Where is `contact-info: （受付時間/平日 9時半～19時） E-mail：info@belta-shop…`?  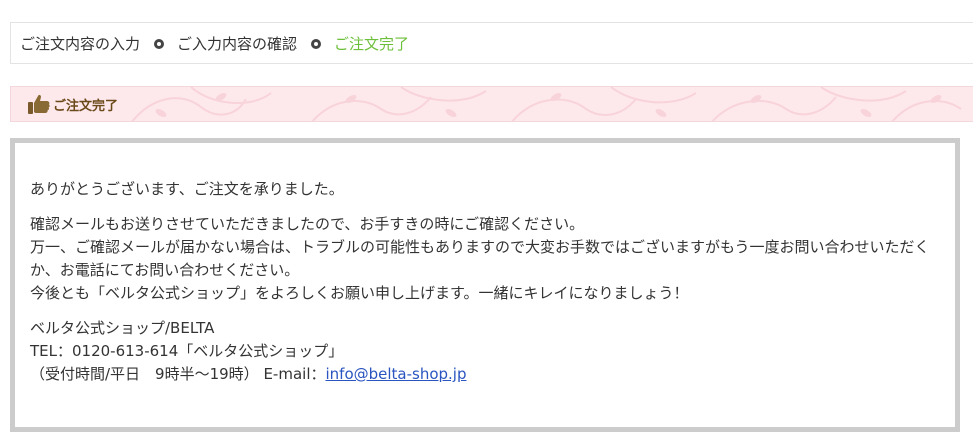
contact-info: （受付時間/平日 9時半～19時） E-mail：info@belta-shop… is located at coordinates (485, 374).